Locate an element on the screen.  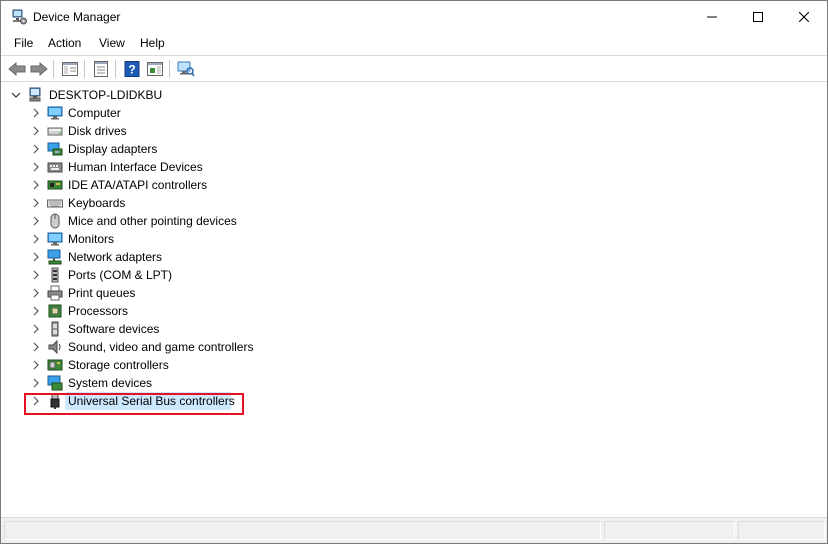
help-icon: ? is located at coordinates (132, 69).